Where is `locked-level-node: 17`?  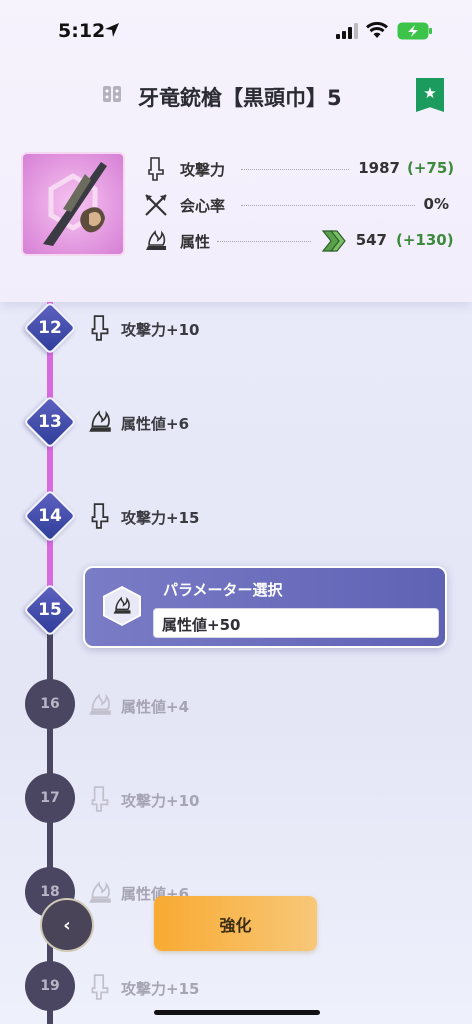
locked-level-node: 17 is located at coordinates (50, 798).